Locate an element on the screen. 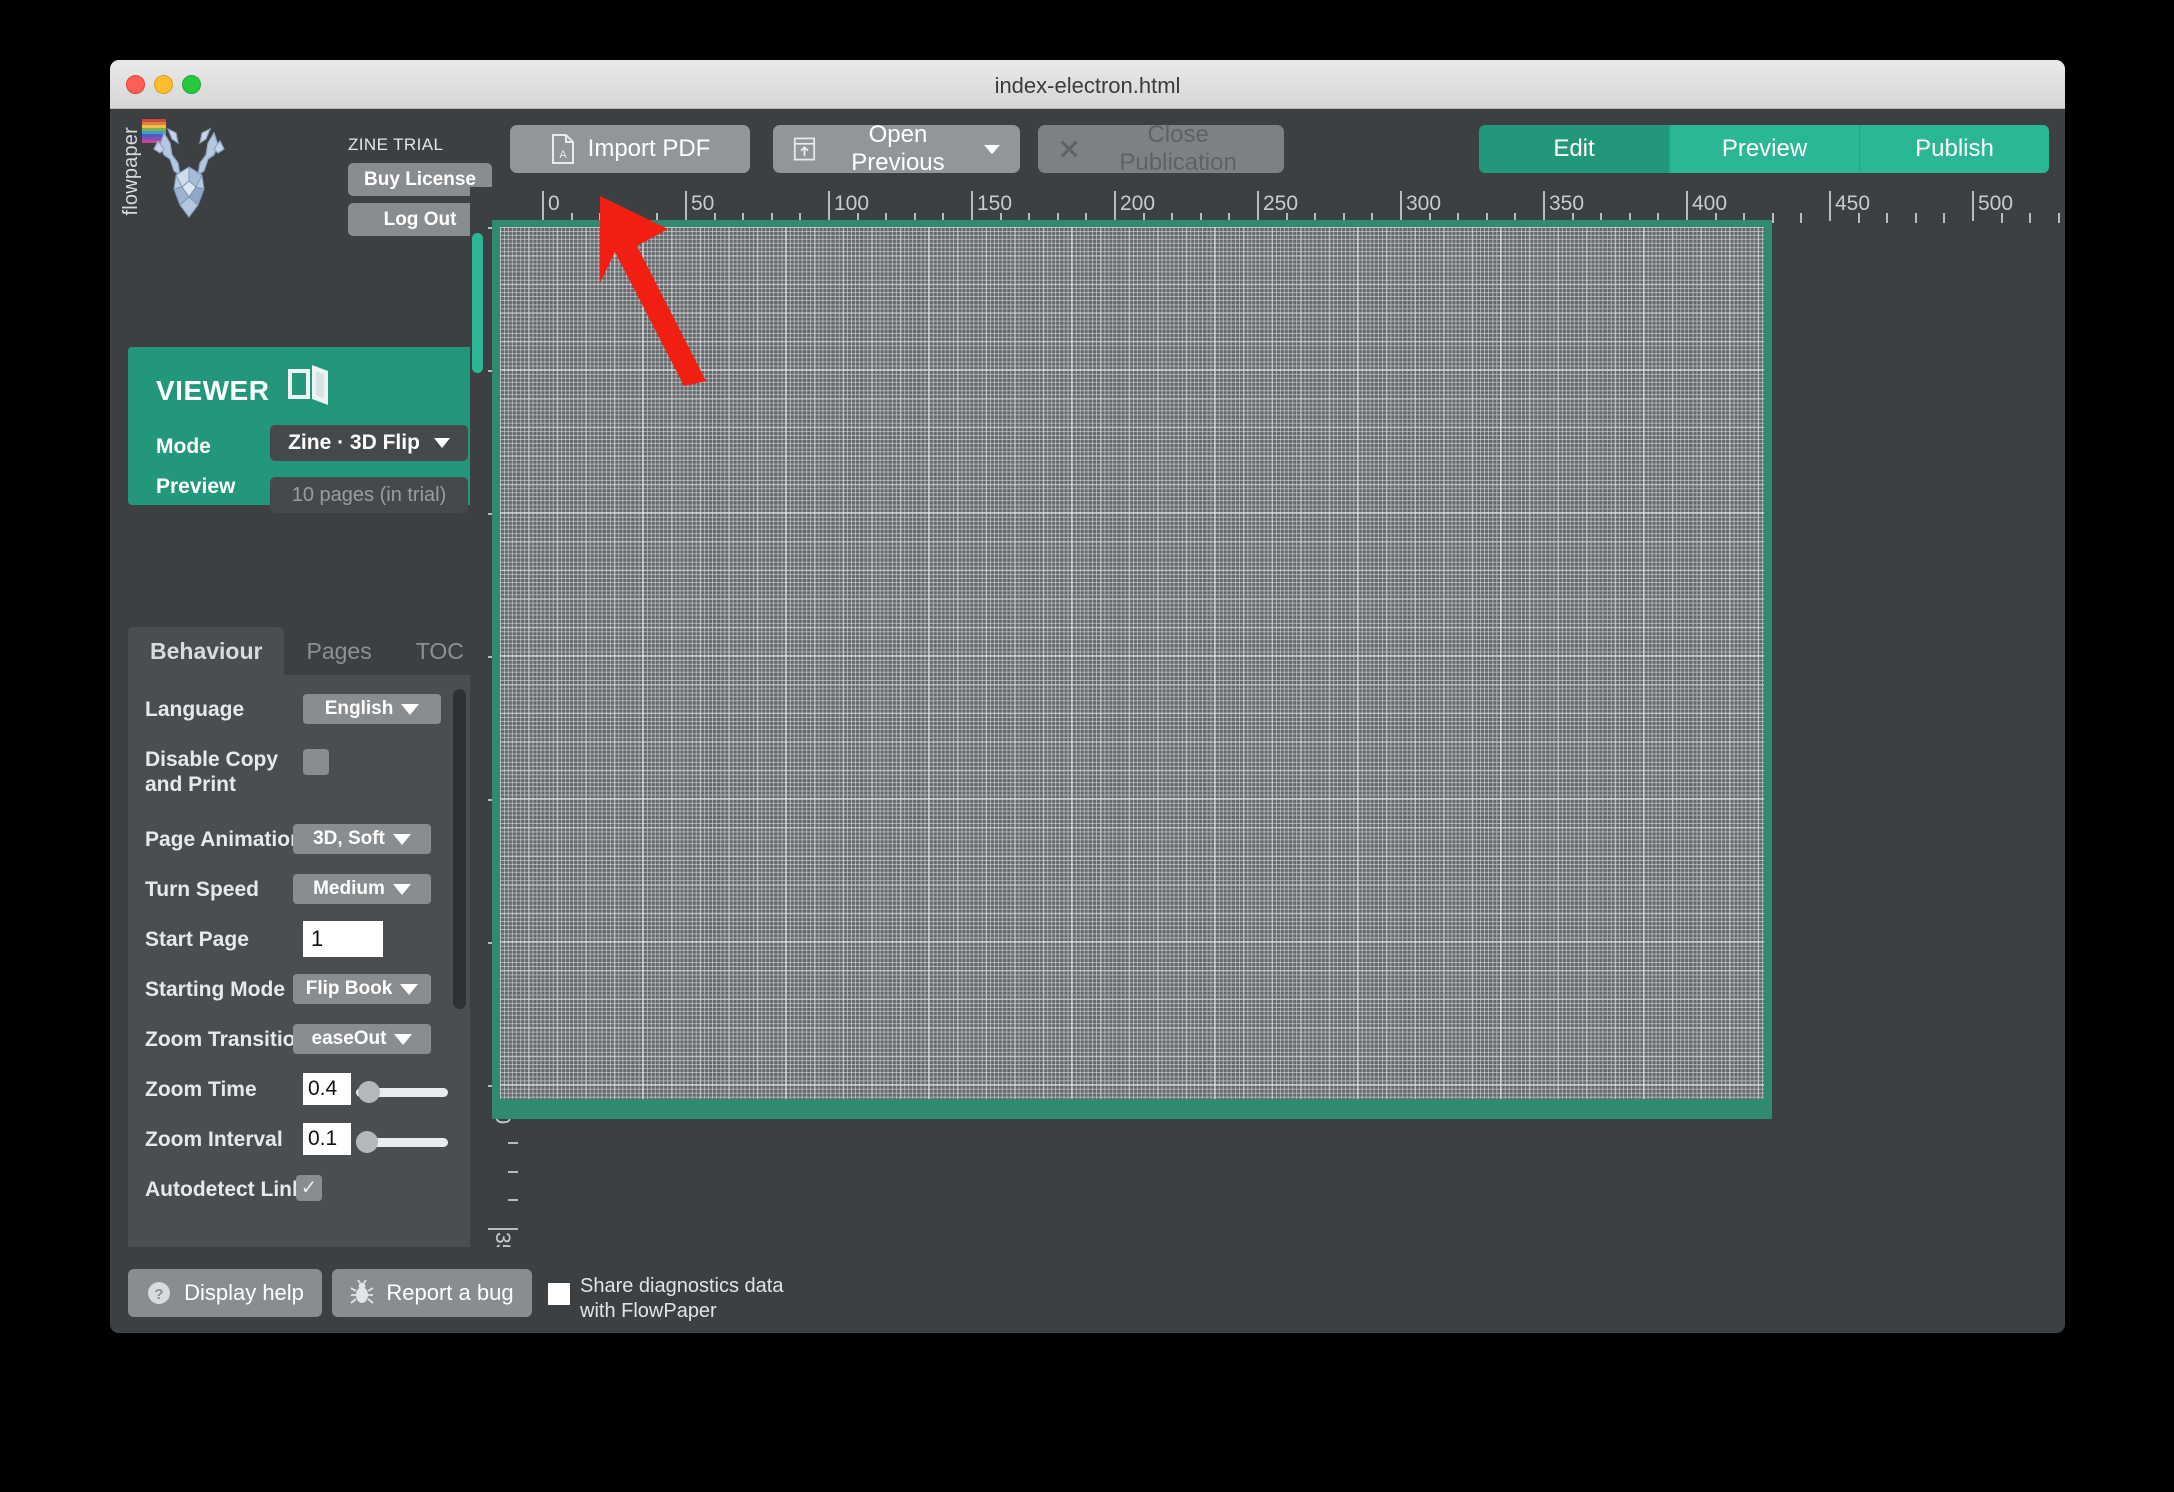 This screenshot has width=2174, height=1492. page-animation-label: Page Animation is located at coordinates (224, 839).